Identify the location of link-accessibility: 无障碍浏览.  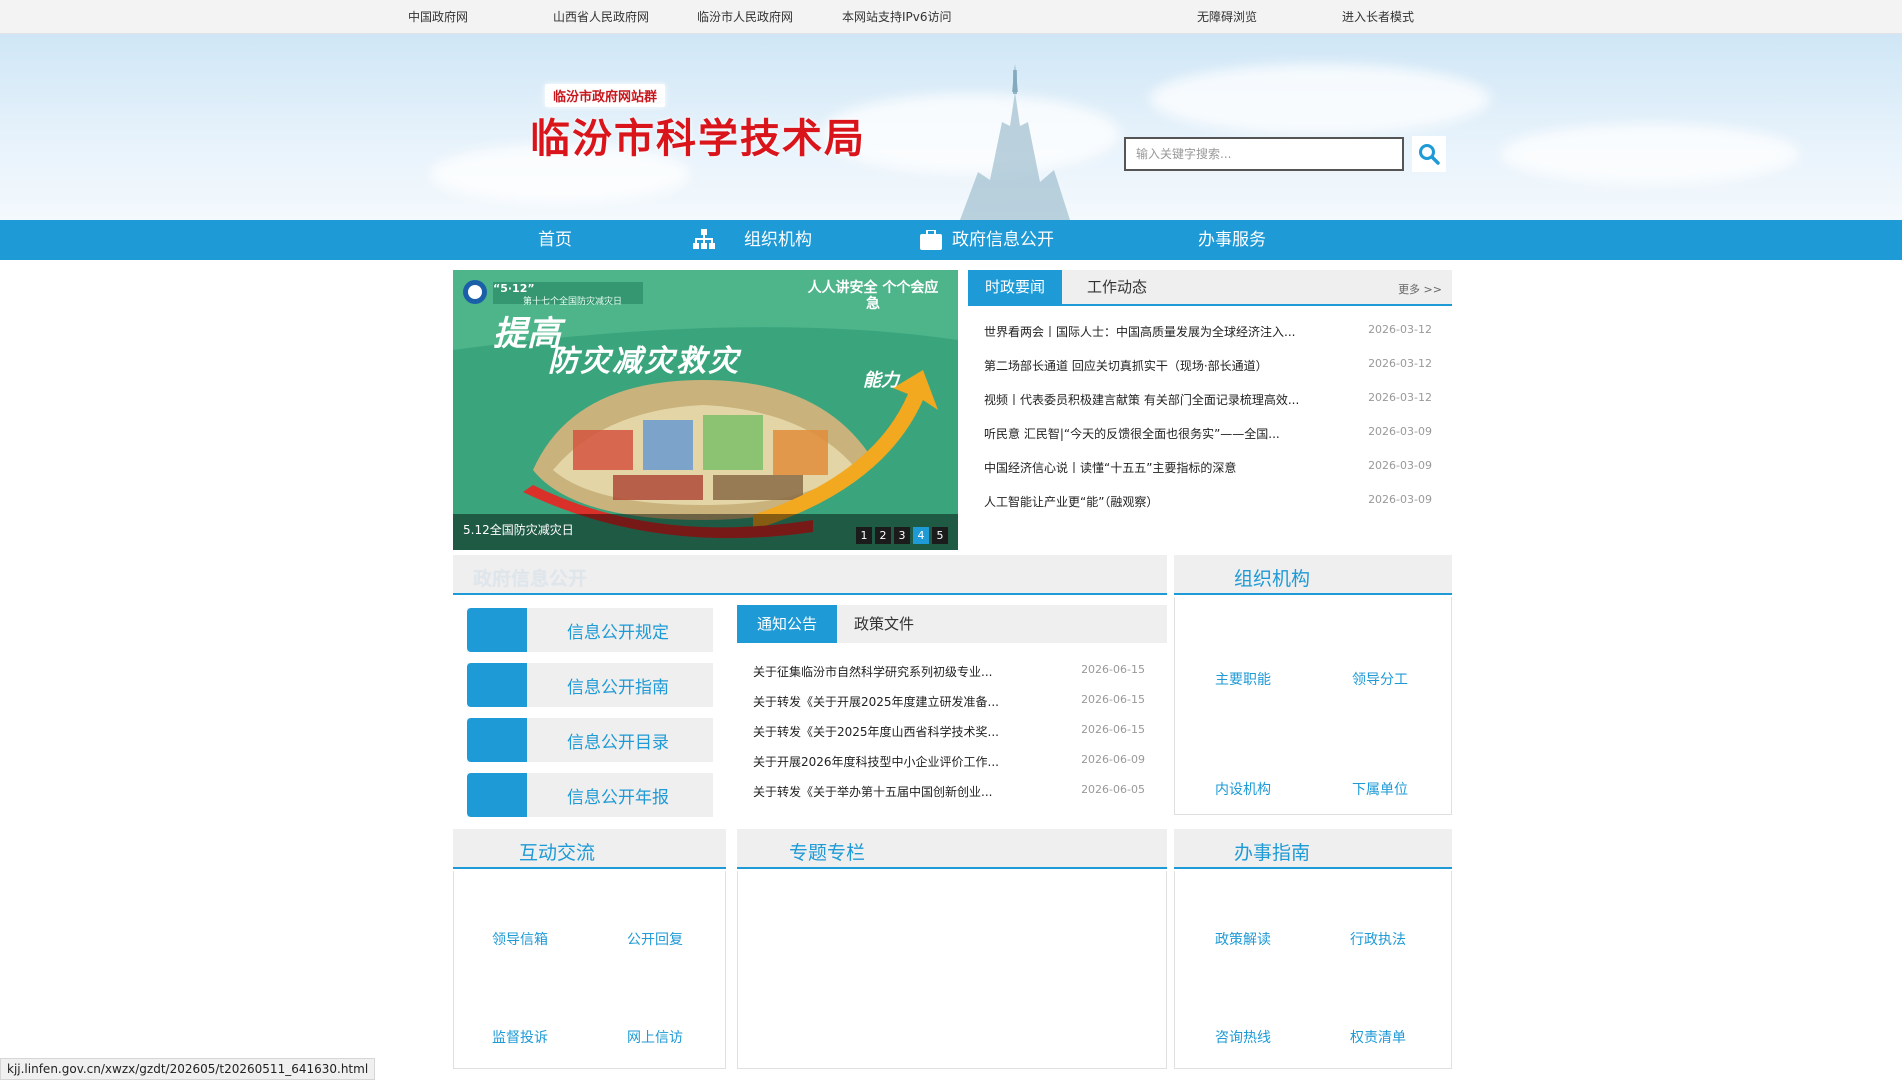
(1227, 16).